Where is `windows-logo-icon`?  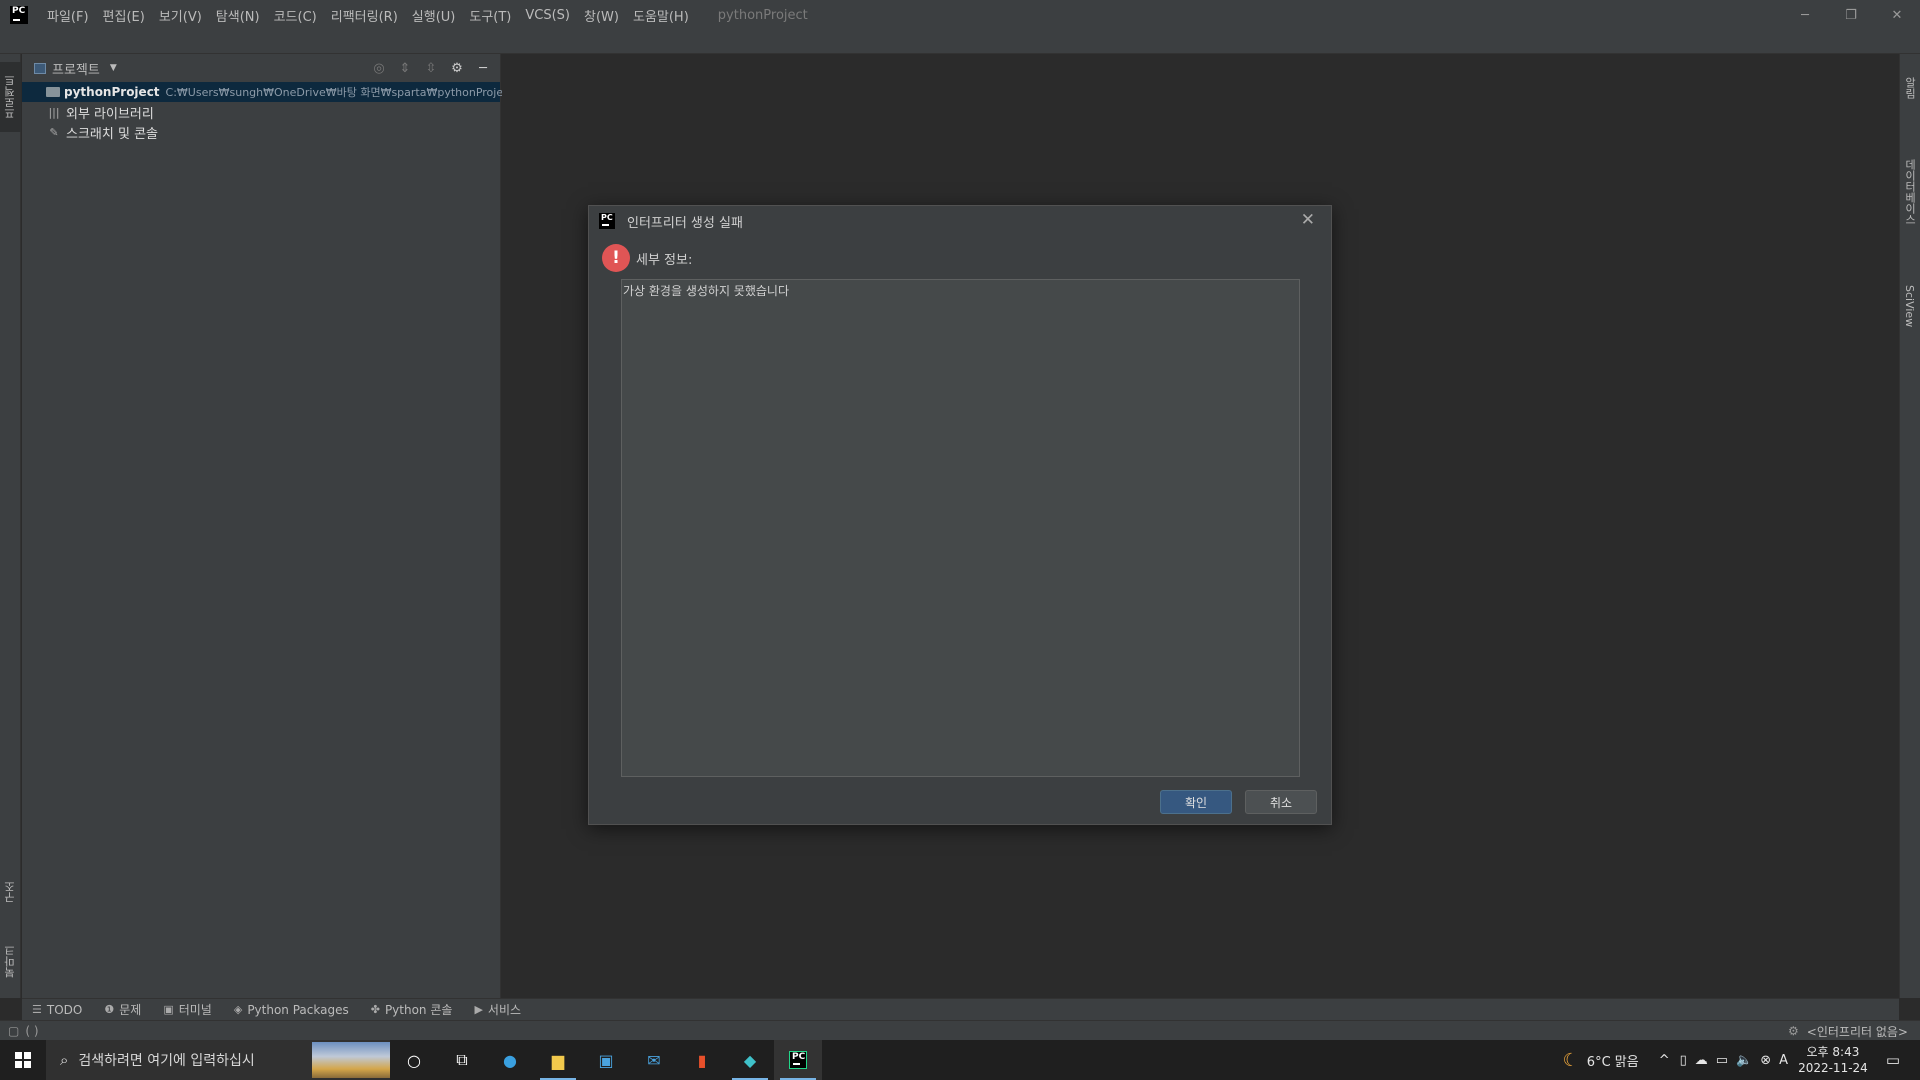 windows-logo-icon is located at coordinates (23, 1060).